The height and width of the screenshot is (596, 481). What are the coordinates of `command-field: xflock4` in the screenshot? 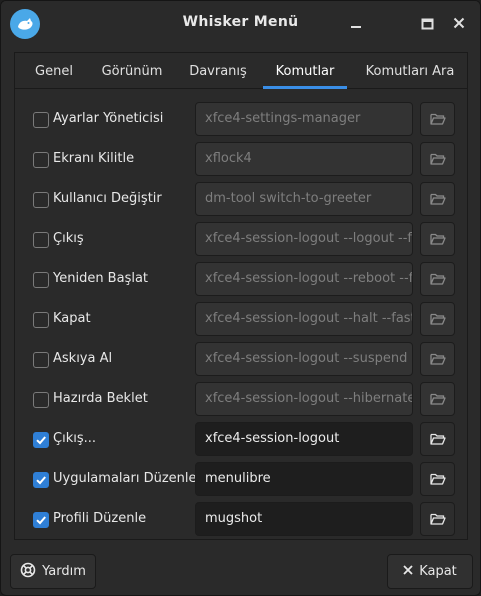 It's located at (304, 159).